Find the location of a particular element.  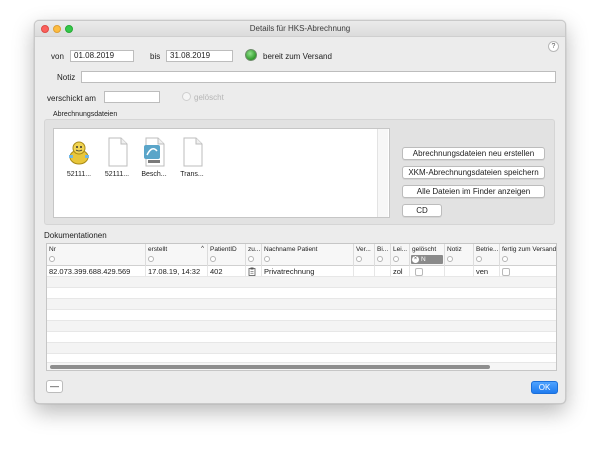

status-label: bereit zum Versand is located at coordinates (297, 56).